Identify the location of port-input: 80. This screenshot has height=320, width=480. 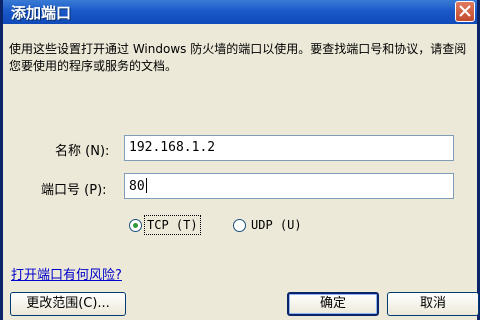
(289, 186).